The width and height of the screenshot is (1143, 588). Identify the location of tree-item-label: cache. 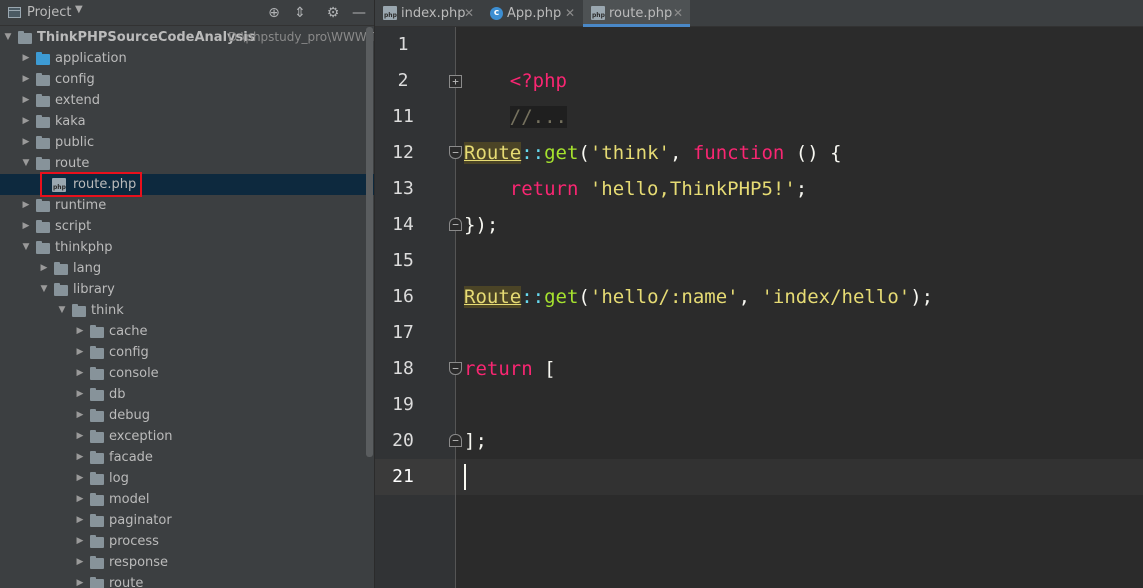
(128, 331).